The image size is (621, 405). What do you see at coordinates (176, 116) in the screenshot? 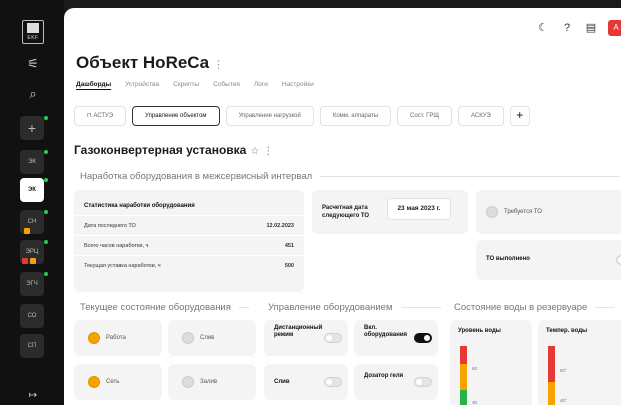
I see `subtab-object-control: Управление объектом` at bounding box center [176, 116].